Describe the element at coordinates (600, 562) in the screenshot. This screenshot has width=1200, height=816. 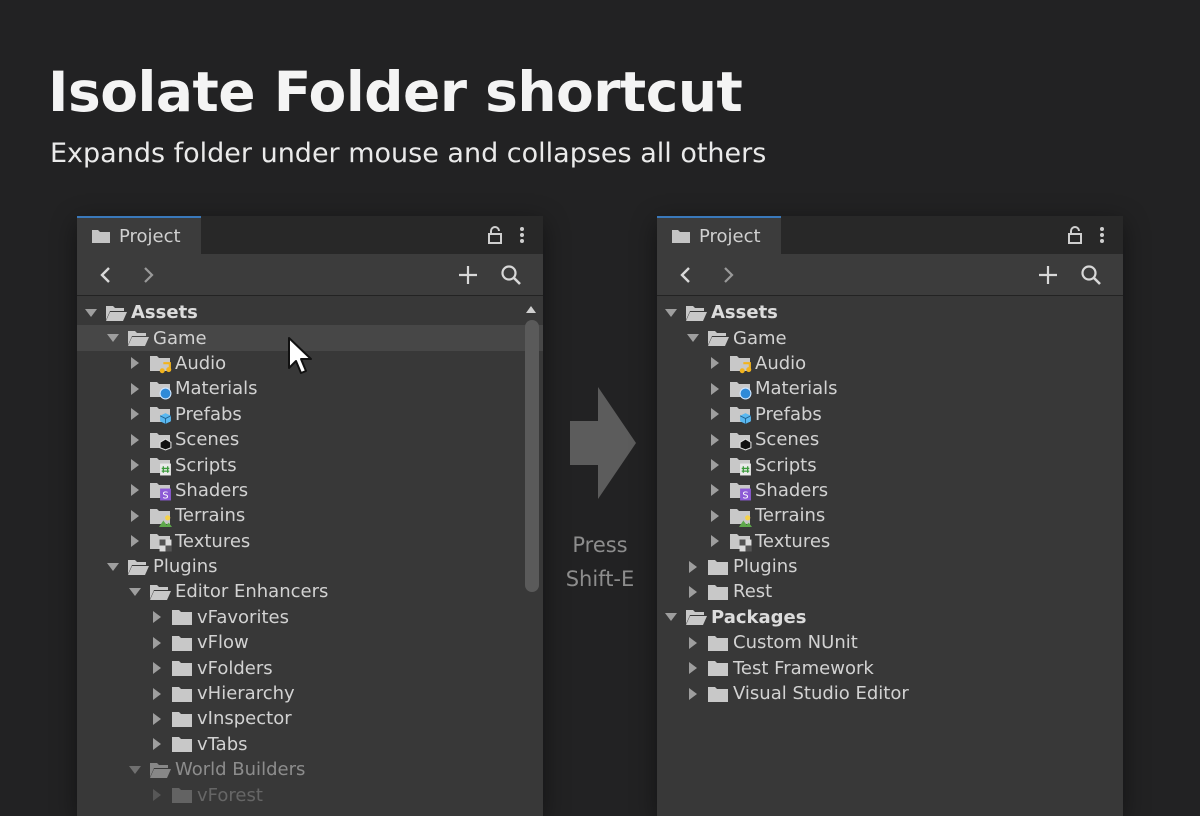
I see `shortcut-instruction: Press Shift-E` at that location.